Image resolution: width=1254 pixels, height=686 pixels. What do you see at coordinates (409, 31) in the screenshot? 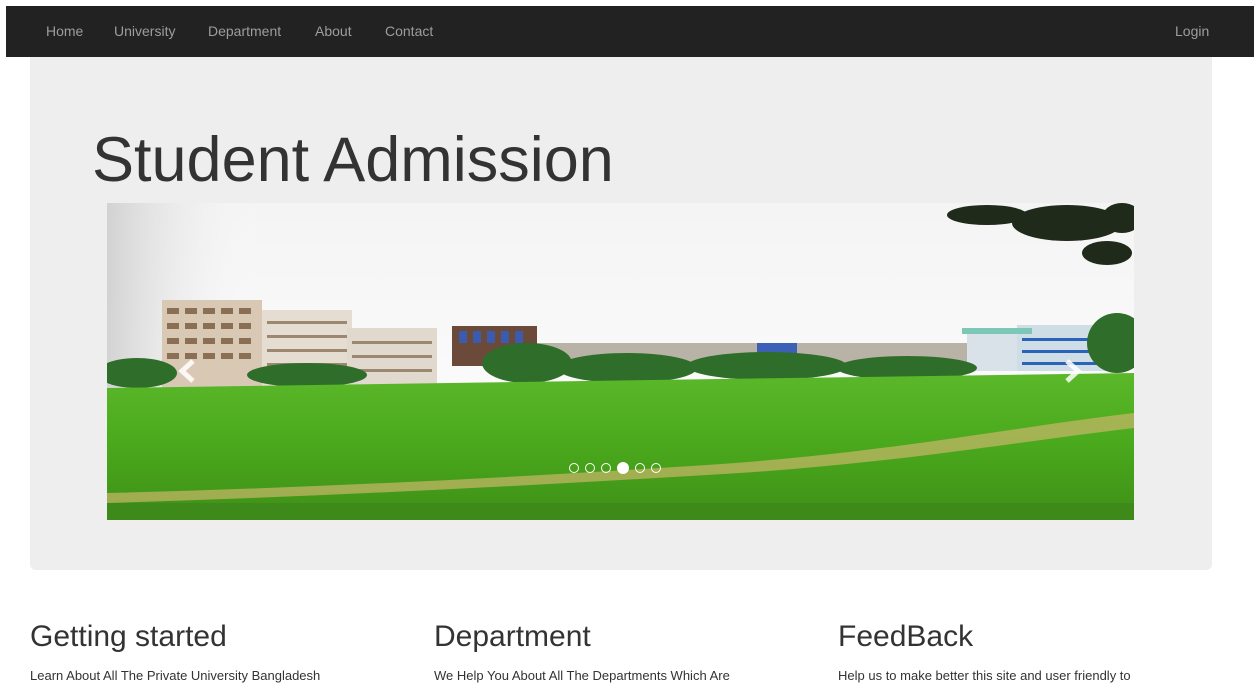
I see `nav-contact-link: Contact` at bounding box center [409, 31].